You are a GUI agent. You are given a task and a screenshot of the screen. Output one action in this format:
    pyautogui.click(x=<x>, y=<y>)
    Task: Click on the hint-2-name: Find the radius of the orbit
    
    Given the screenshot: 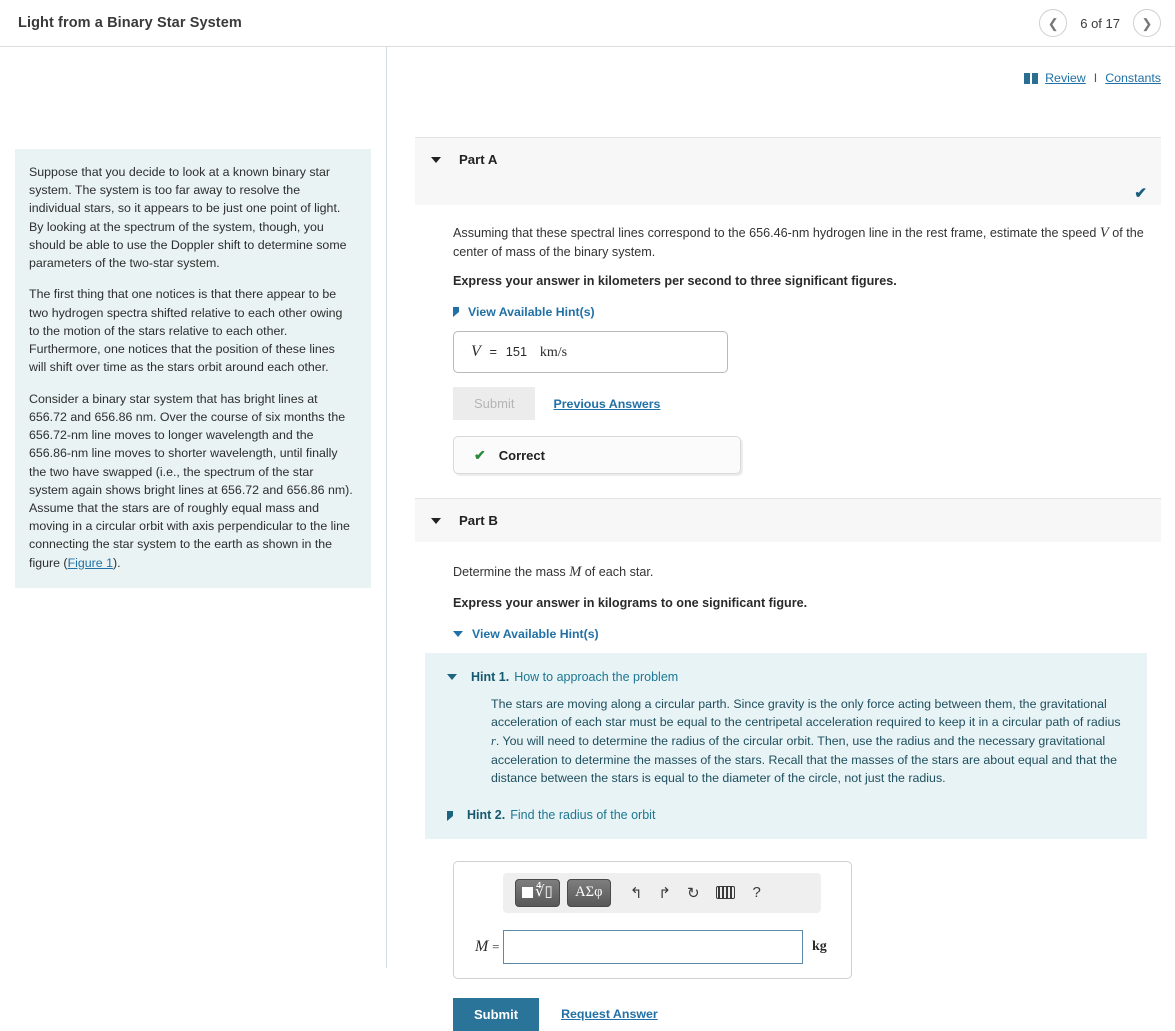 What is the action you would take?
    pyautogui.click(x=583, y=814)
    